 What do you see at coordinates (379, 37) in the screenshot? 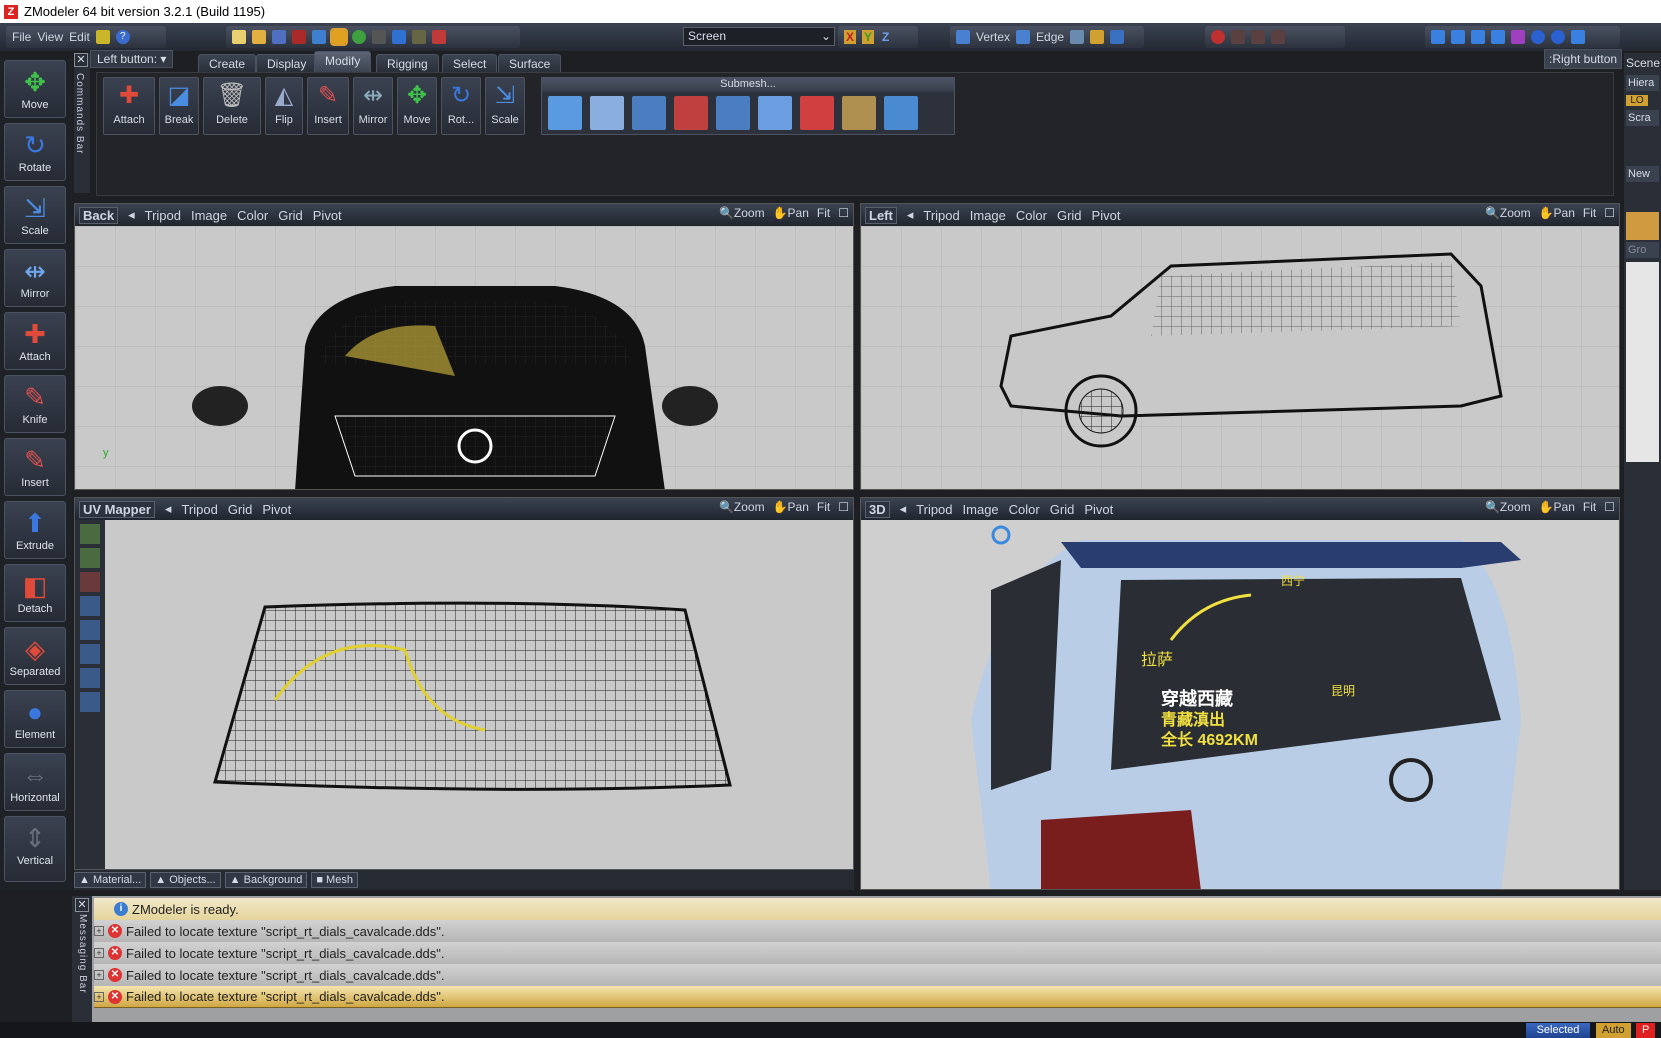
I see `calculator-icon` at bounding box center [379, 37].